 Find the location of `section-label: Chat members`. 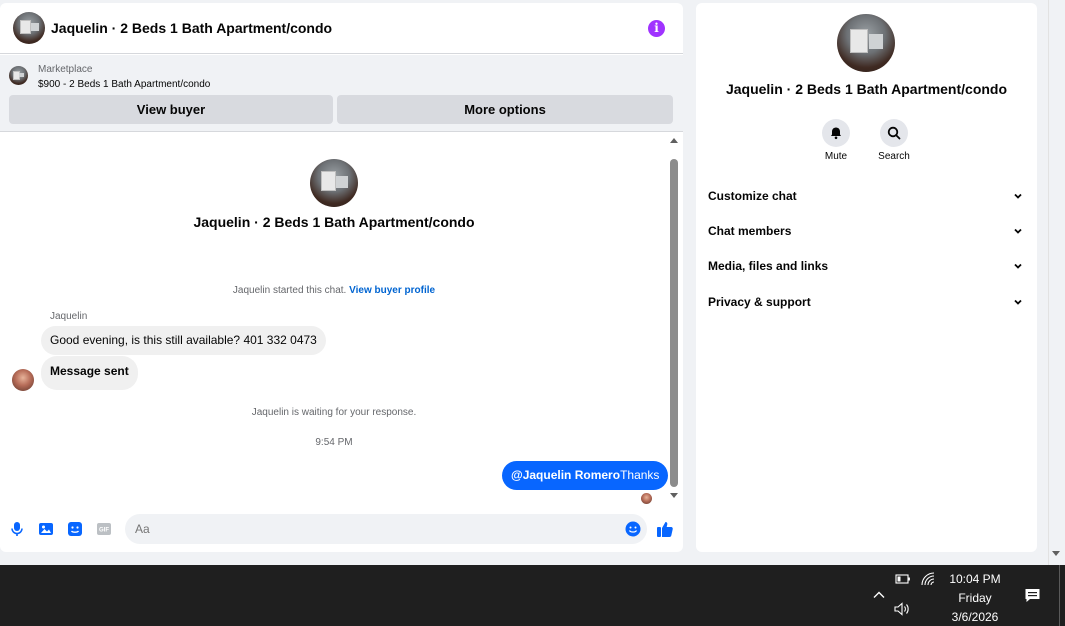

section-label: Chat members is located at coordinates (750, 231).